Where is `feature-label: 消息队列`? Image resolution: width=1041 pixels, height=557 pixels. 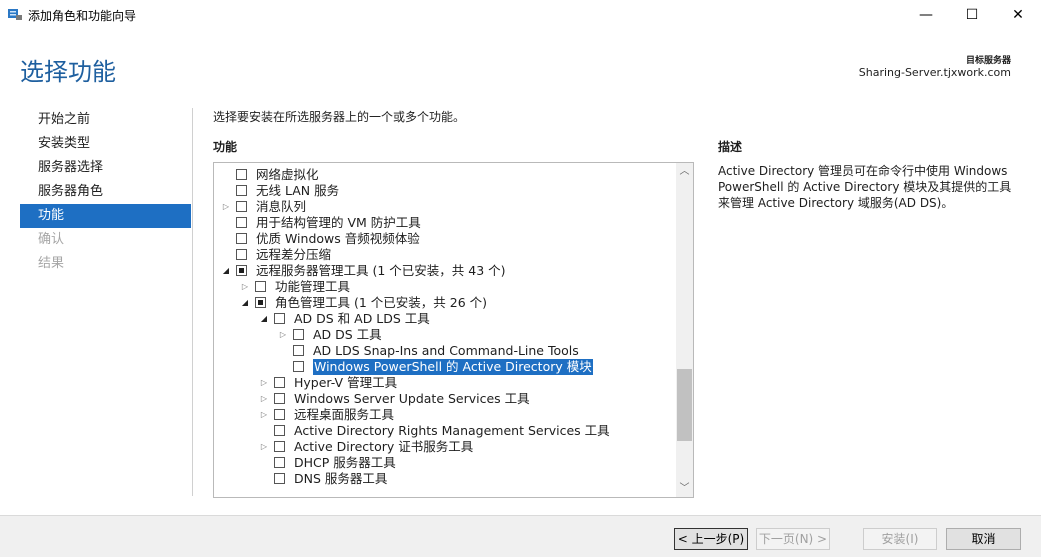
feature-label: 消息队列 is located at coordinates (281, 207).